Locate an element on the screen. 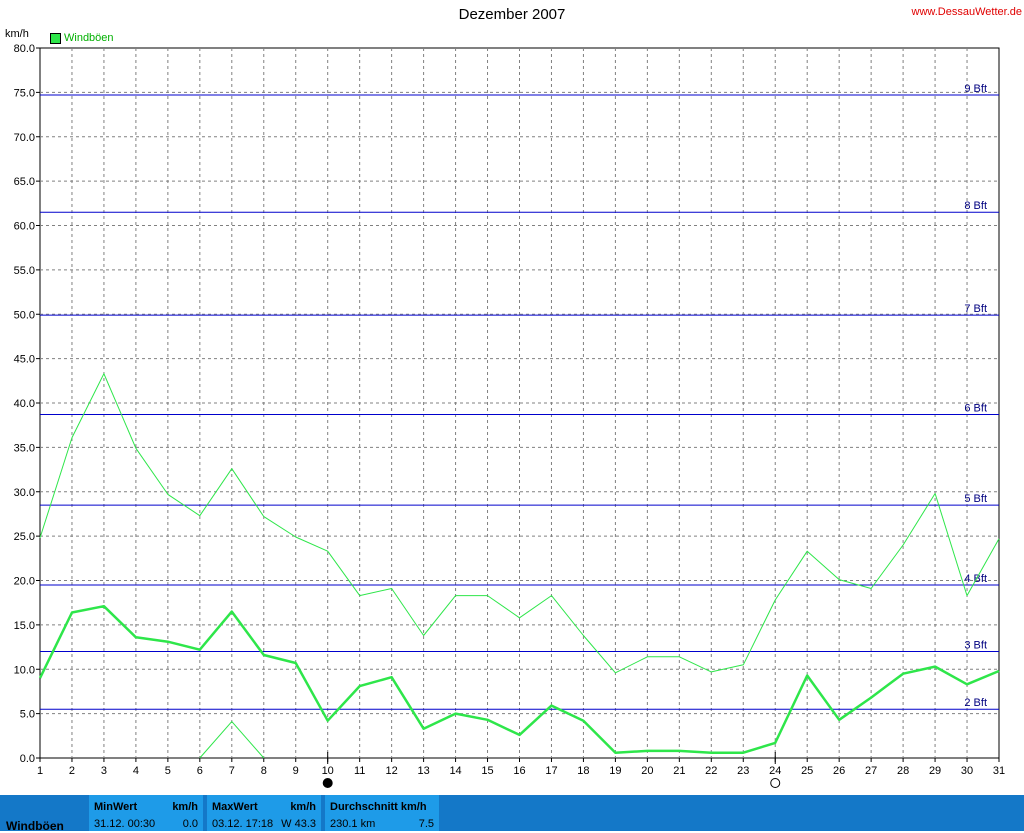  y-tick-label: 0.0 is located at coordinates (27, 759).